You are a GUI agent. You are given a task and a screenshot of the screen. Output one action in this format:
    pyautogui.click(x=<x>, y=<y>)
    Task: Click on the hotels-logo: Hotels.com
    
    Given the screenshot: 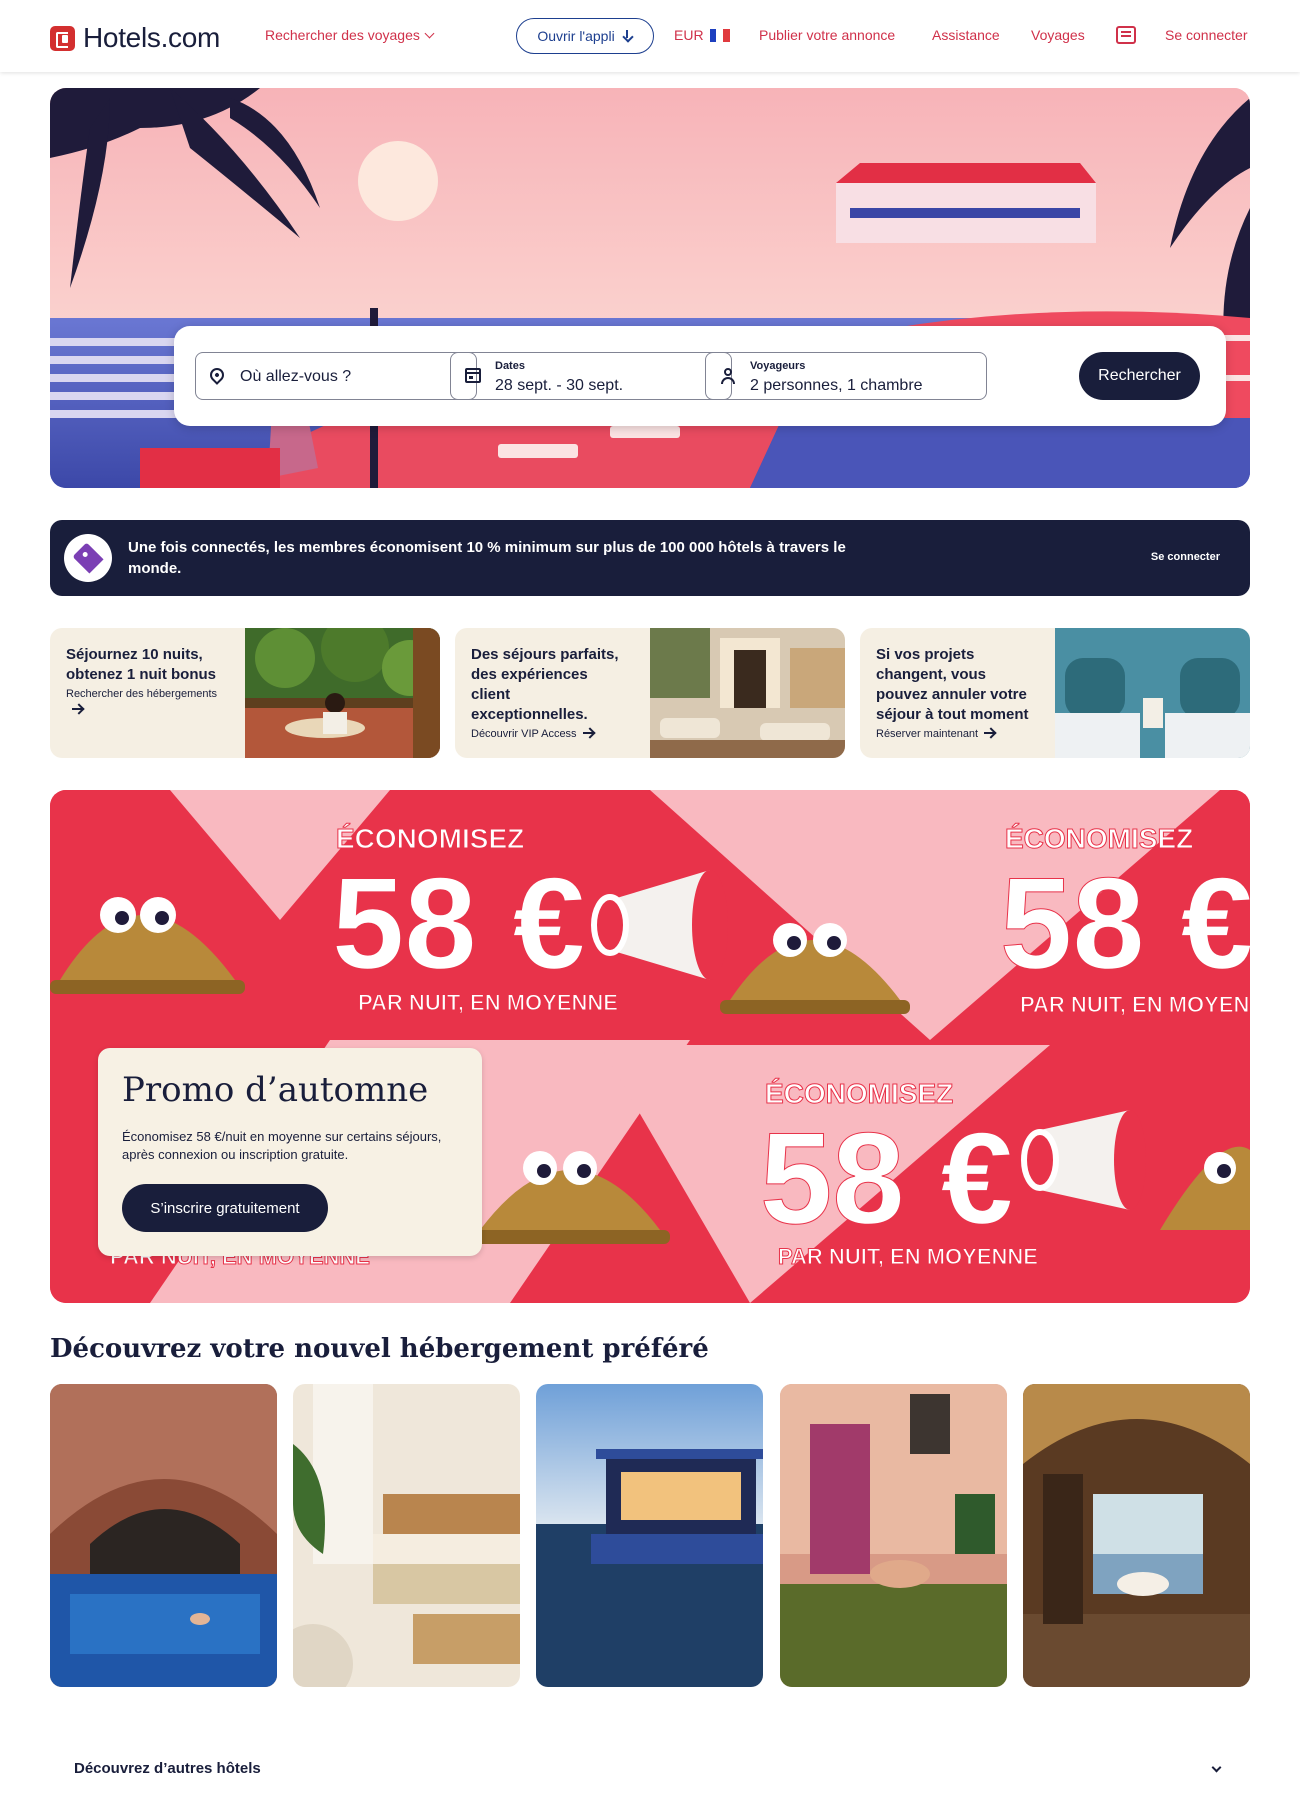 What is the action you would take?
    pyautogui.click(x=135, y=38)
    